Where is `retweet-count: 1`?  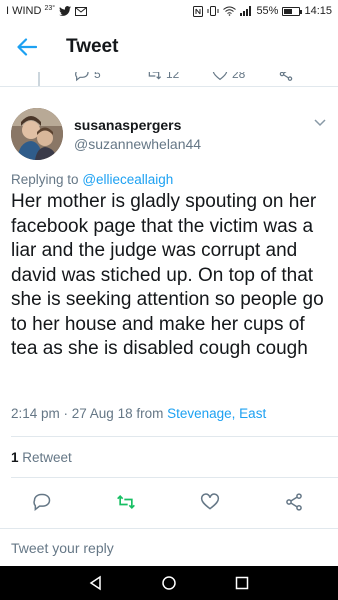 retweet-count: 1 is located at coordinates (15, 457).